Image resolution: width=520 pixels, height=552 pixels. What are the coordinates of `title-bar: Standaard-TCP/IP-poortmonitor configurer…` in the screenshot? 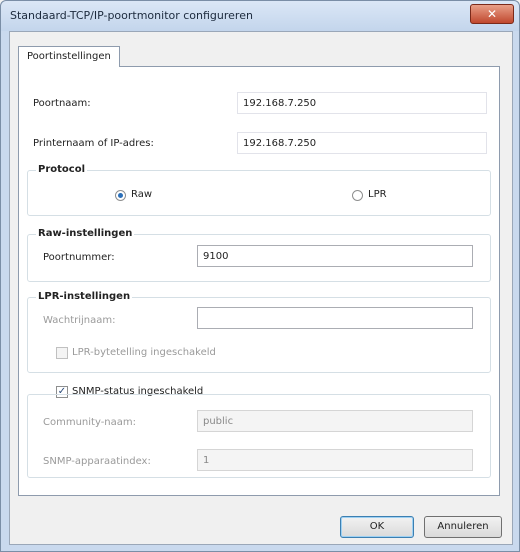 It's located at (260, 16).